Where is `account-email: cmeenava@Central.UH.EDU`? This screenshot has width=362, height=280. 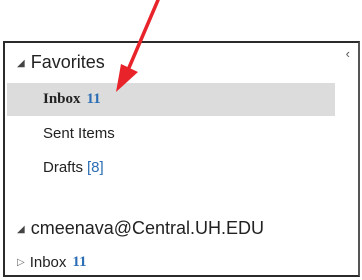 account-email: cmeenava@Central.UH.EDU is located at coordinates (147, 228).